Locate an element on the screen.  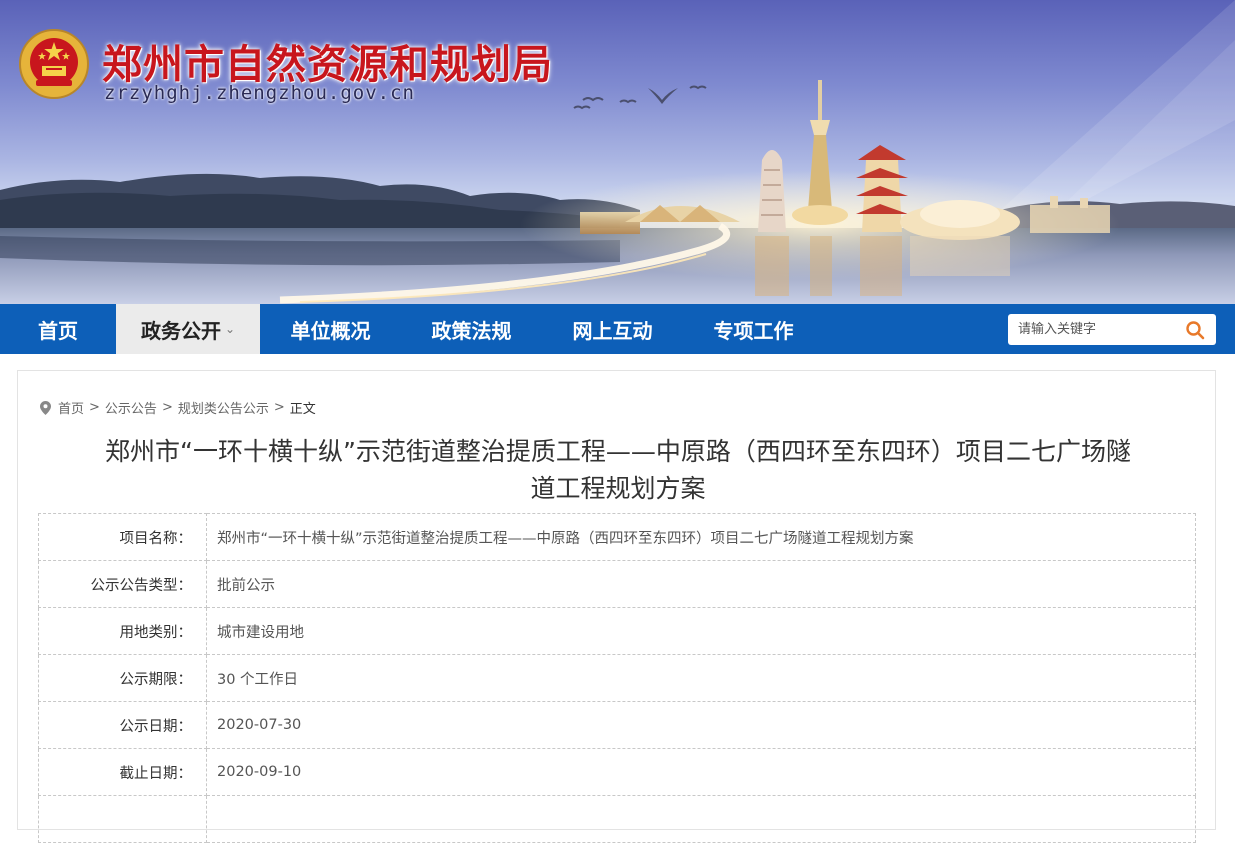
nav-item-unit-overview: 单位概况 is located at coordinates (330, 329).